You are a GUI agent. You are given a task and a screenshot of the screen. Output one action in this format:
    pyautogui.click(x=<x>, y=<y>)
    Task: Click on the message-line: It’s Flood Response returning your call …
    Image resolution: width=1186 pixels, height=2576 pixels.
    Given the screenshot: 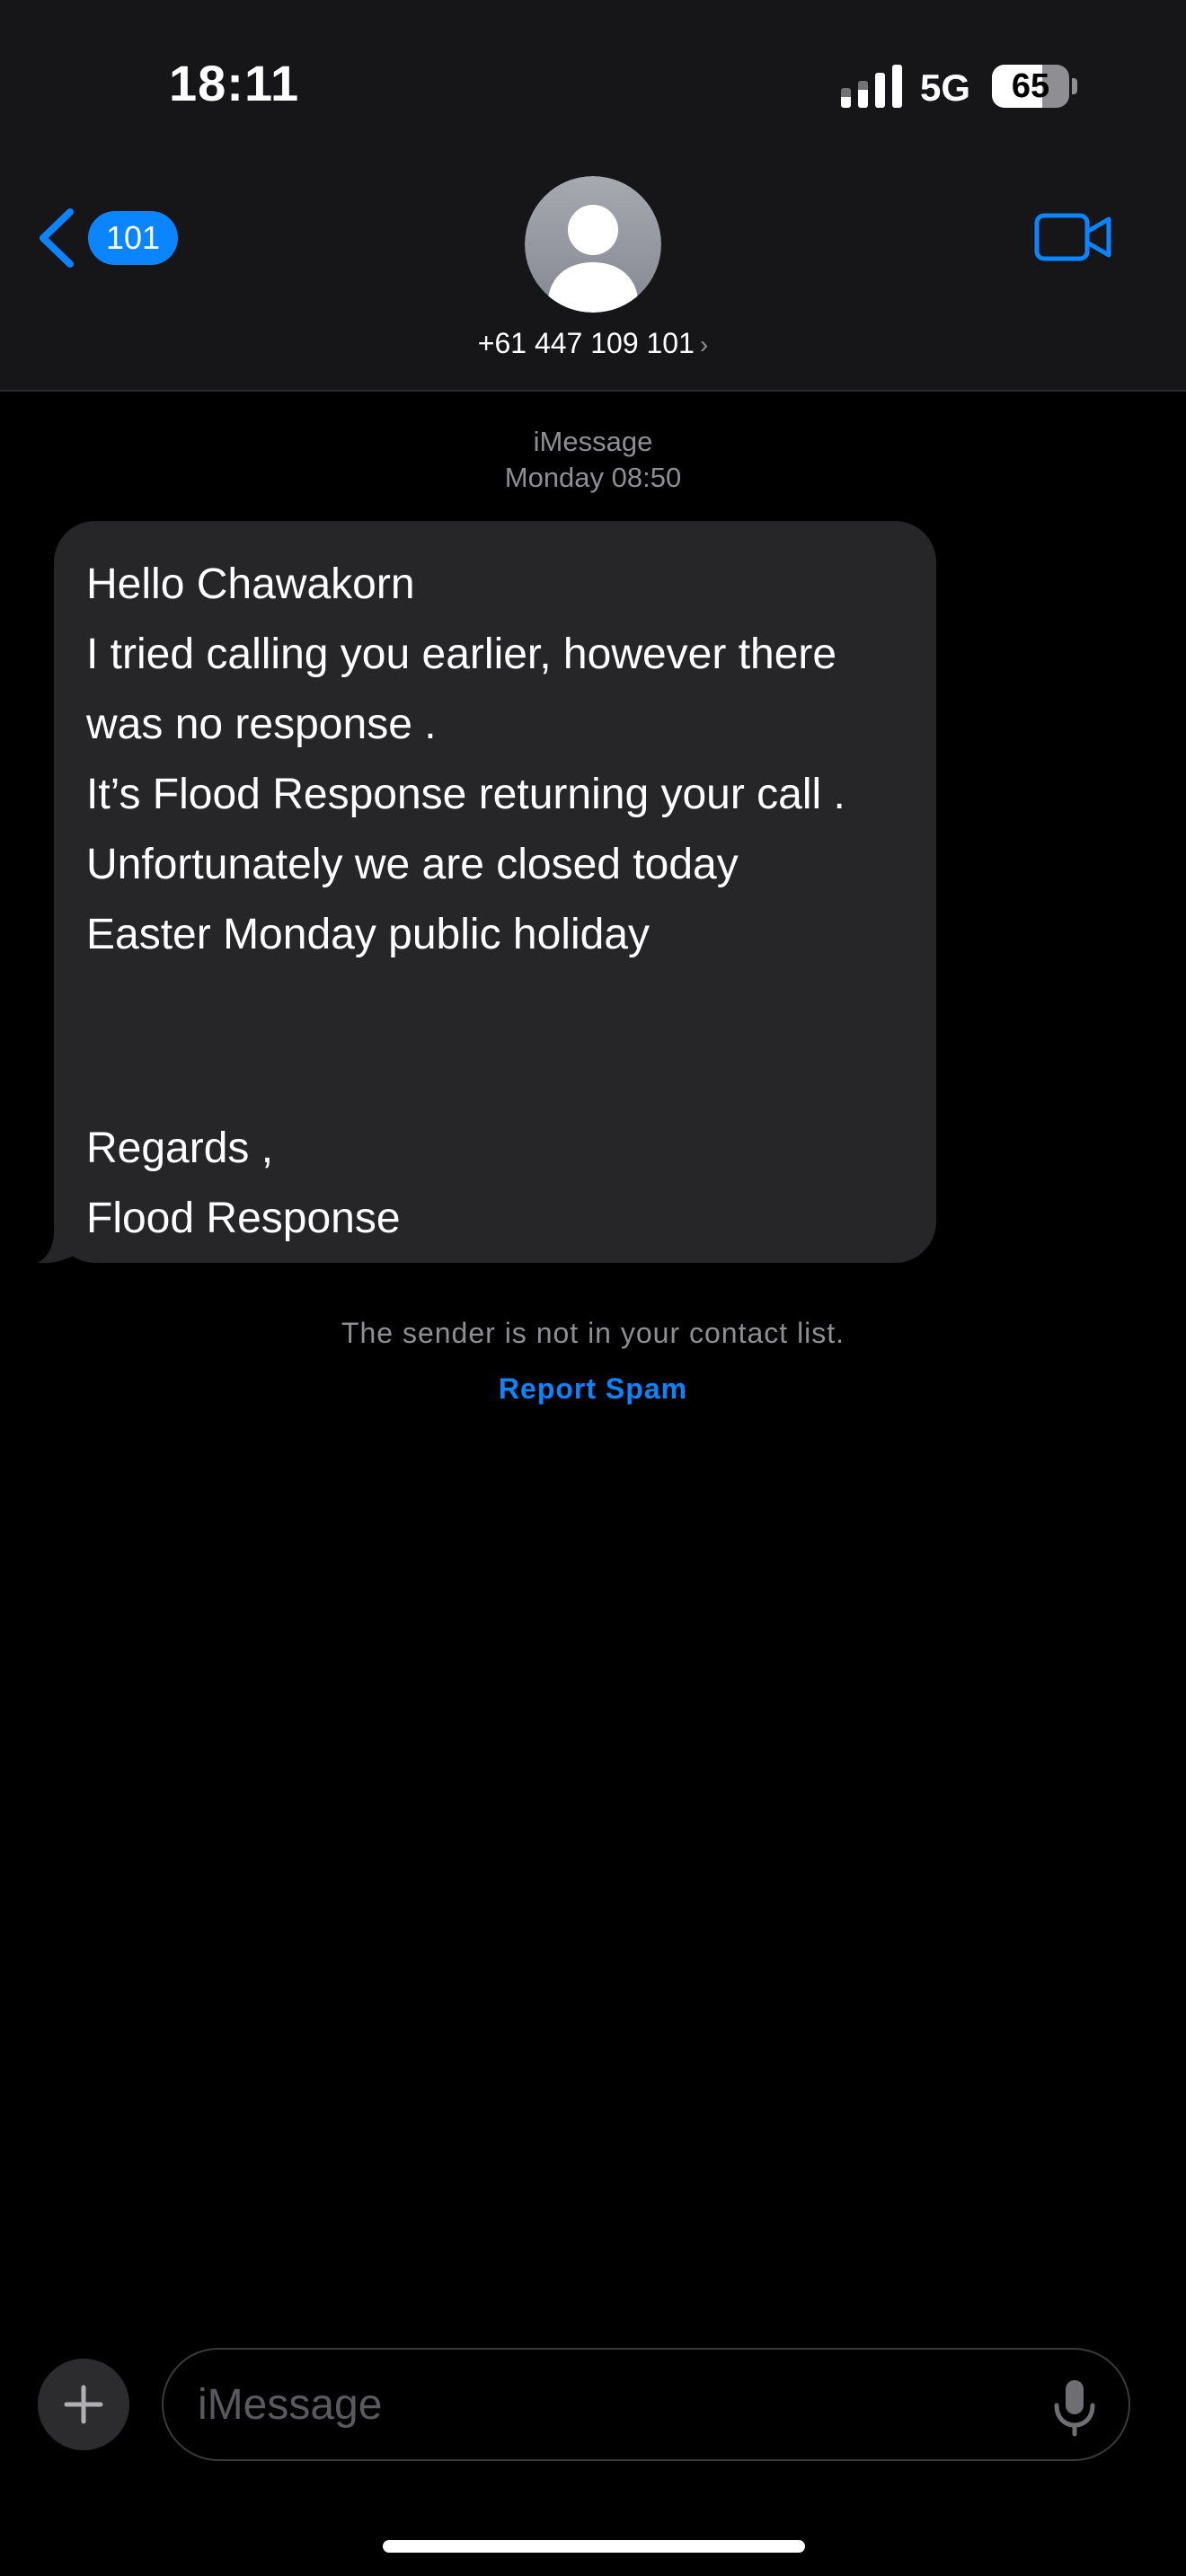 What is the action you would take?
    pyautogui.click(x=465, y=794)
    